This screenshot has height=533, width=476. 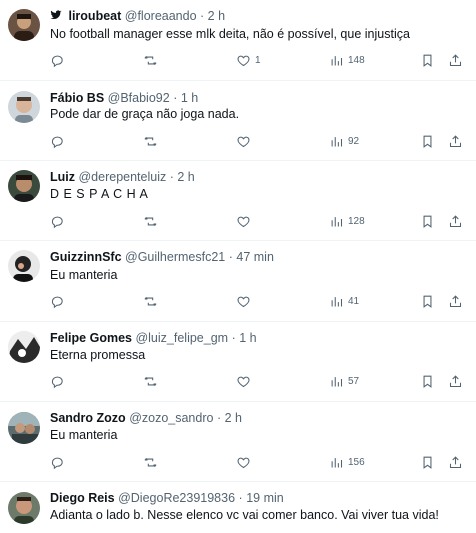 What do you see at coordinates (344, 301) in the screenshot?
I see `views-button: 41` at bounding box center [344, 301].